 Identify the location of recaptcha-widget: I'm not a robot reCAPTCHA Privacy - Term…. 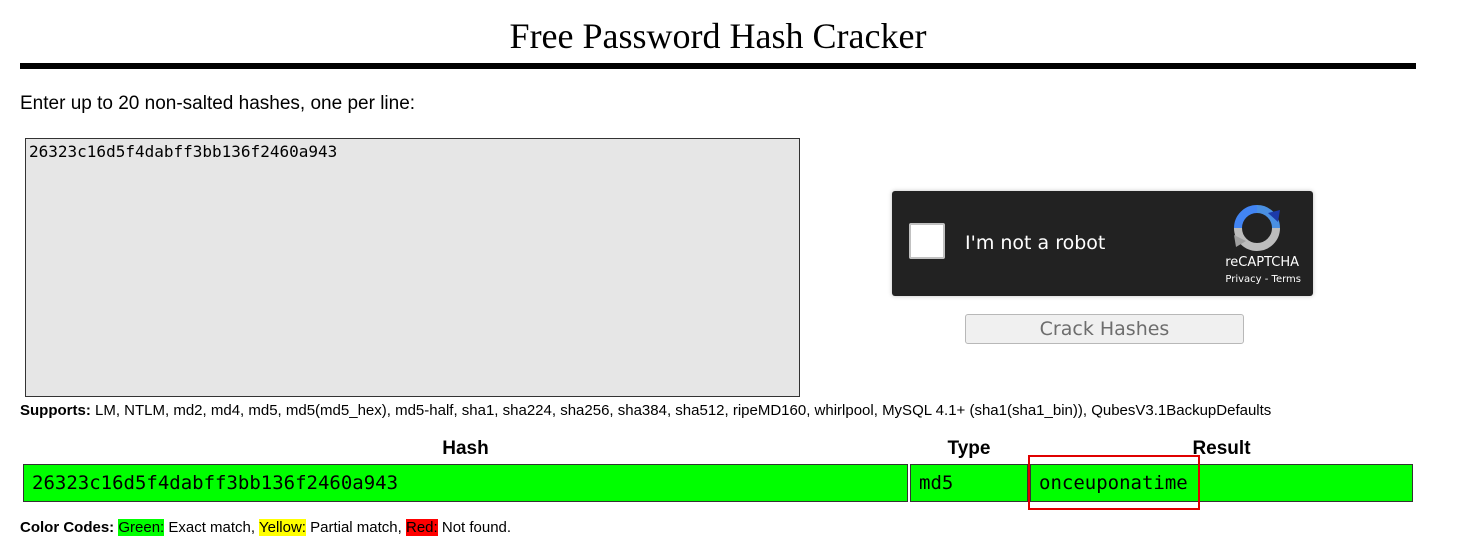
(1102, 243).